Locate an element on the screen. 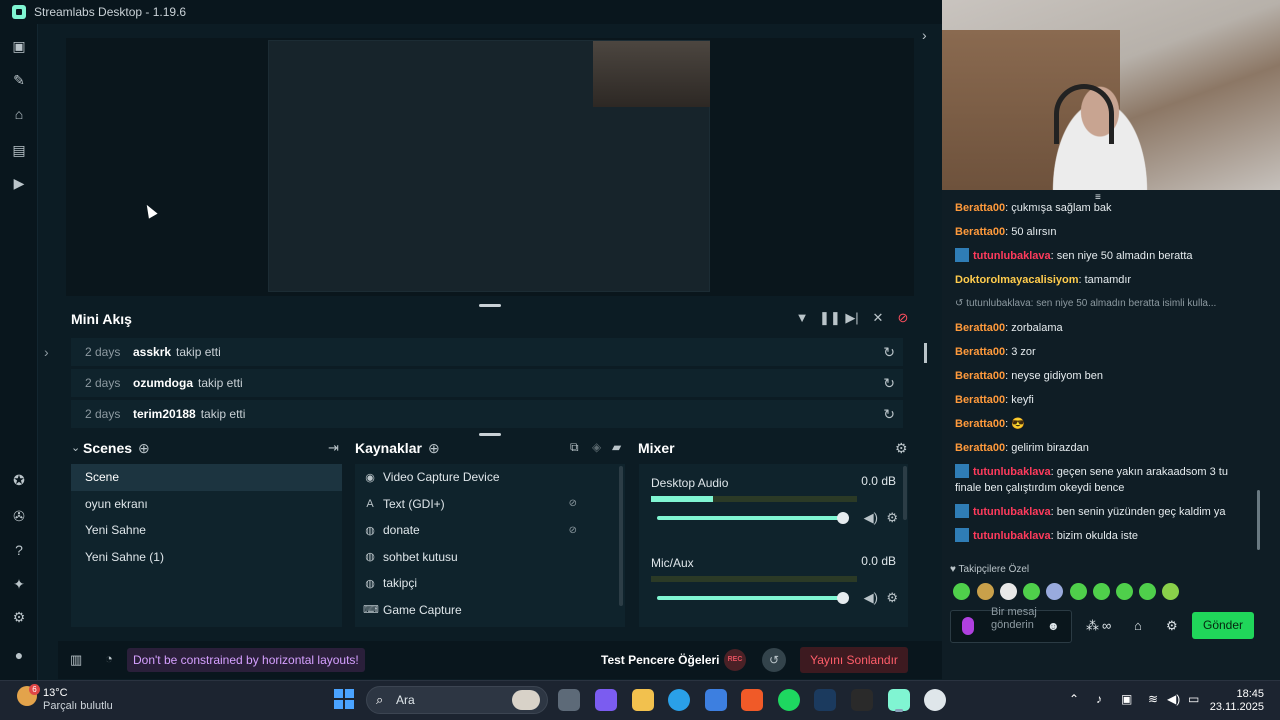  pause-icon: ❚❚ is located at coordinates (830, 318).